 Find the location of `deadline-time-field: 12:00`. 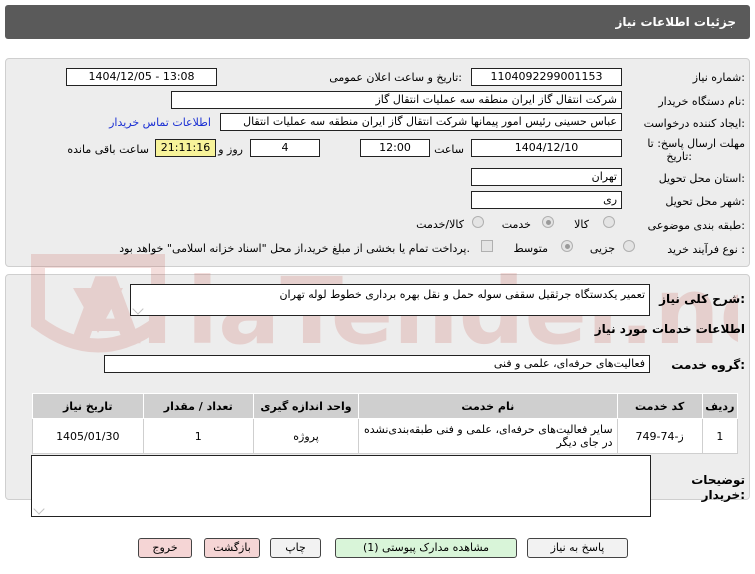

deadline-time-field: 12:00 is located at coordinates (395, 148).